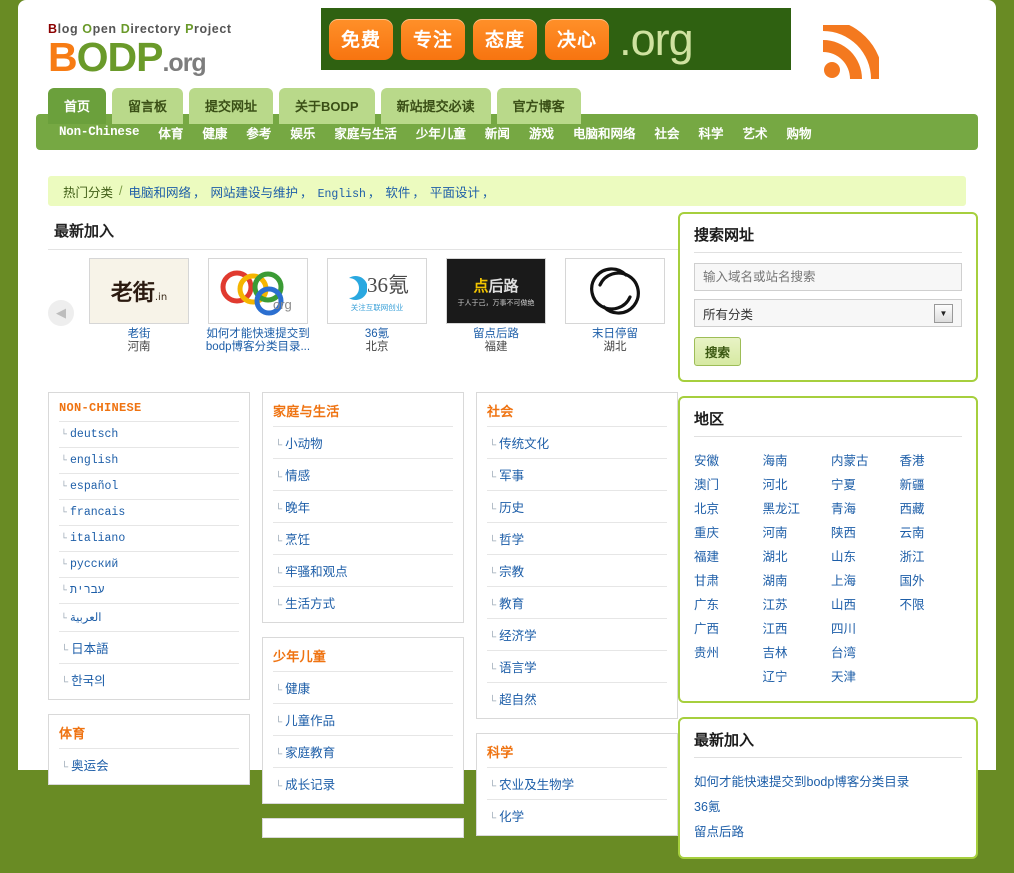  Describe the element at coordinates (149, 512) in the screenshot. I see `category-link: └ francais` at that location.